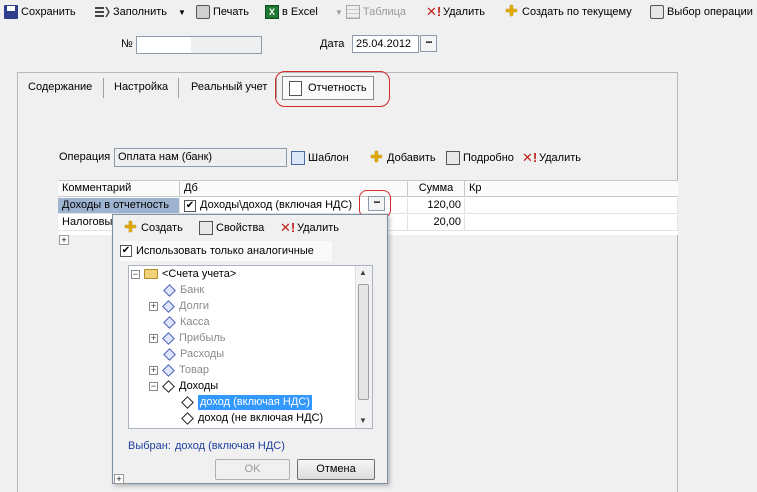 This screenshot has height=492, width=757. I want to click on add-label: Добавить, so click(411, 158).